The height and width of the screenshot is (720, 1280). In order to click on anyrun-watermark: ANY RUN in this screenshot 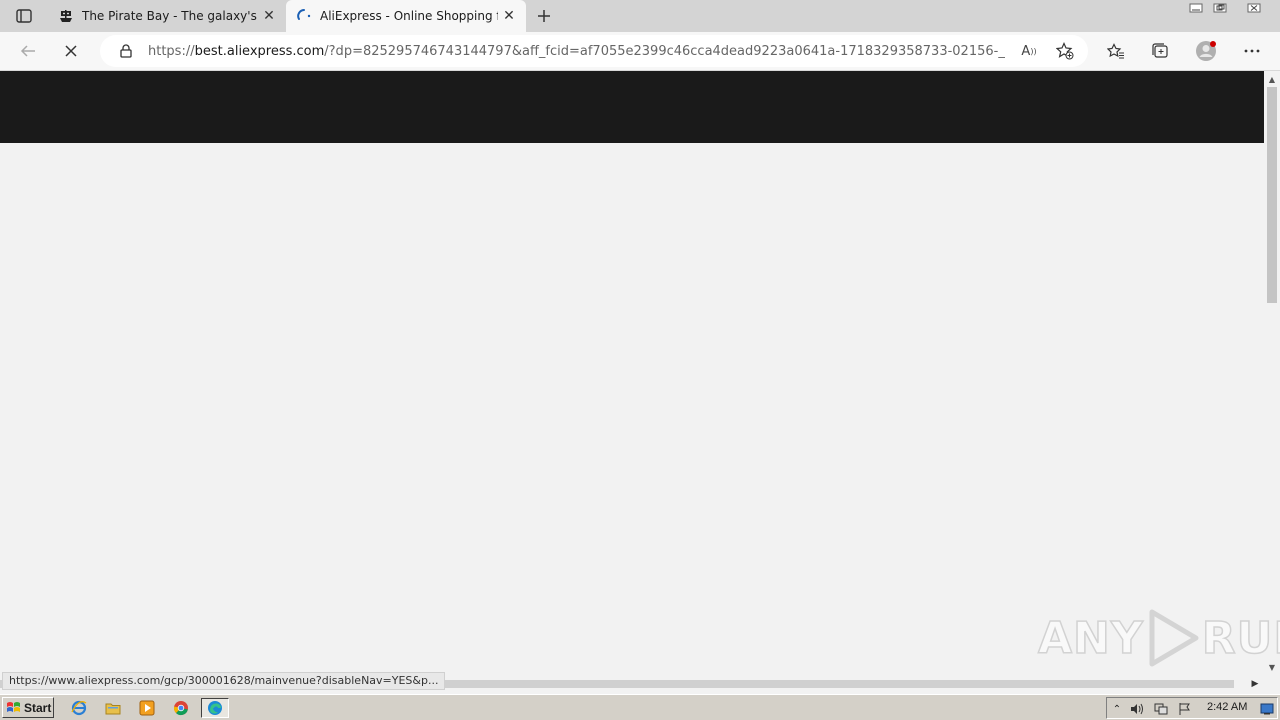, I will do `click(1158, 638)`.